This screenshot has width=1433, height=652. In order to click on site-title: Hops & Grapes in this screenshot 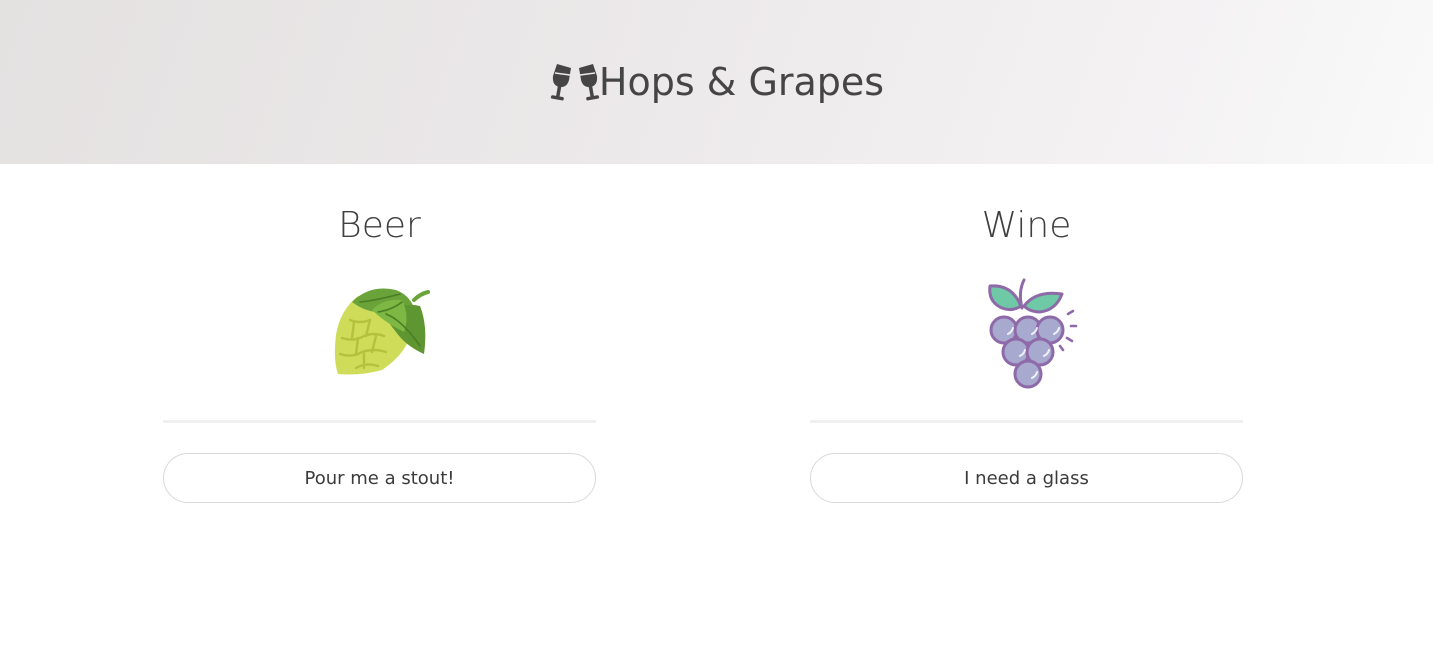, I will do `click(741, 82)`.